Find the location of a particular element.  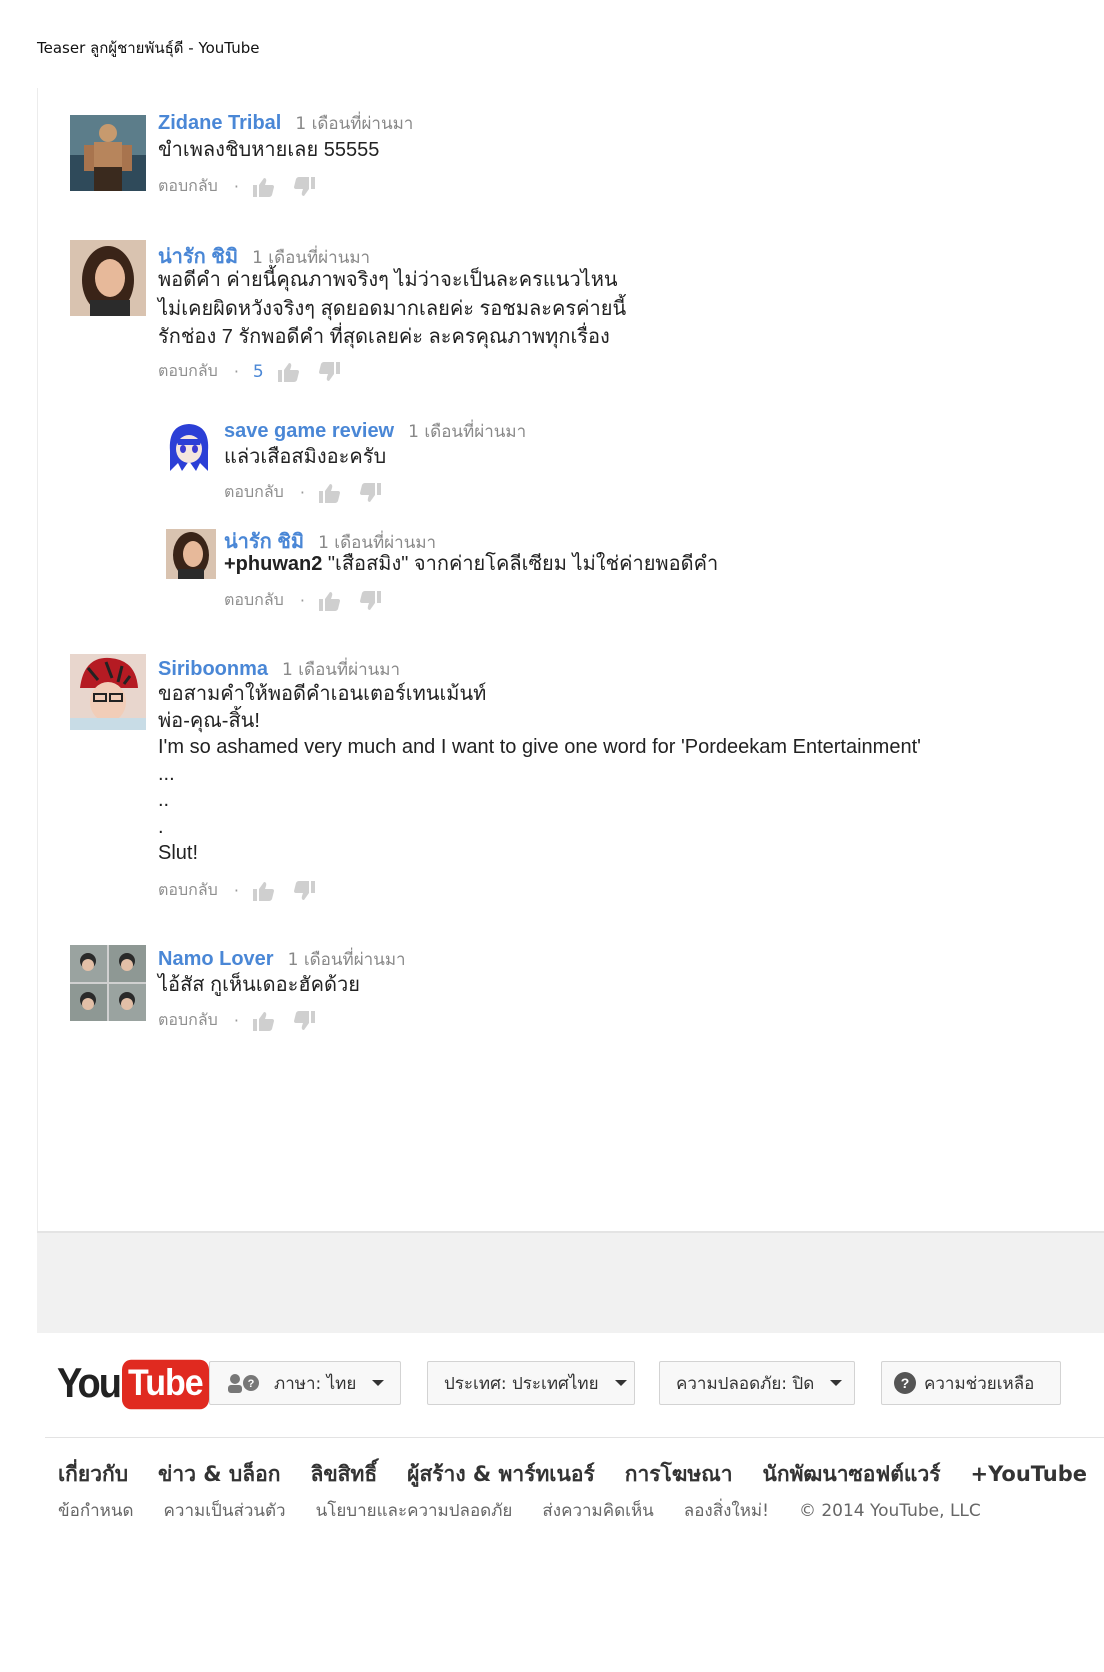

help-button: ? ความช่วยเหลือ is located at coordinates (971, 1383).